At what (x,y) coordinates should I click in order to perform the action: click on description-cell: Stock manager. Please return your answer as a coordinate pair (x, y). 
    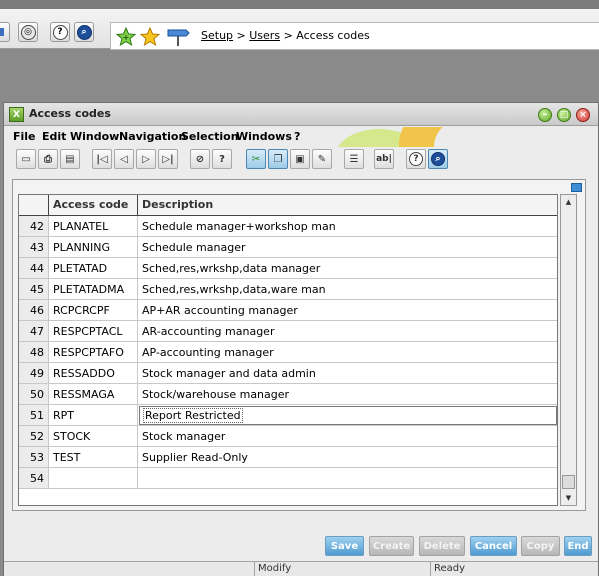
    Looking at the image, I should click on (347, 436).